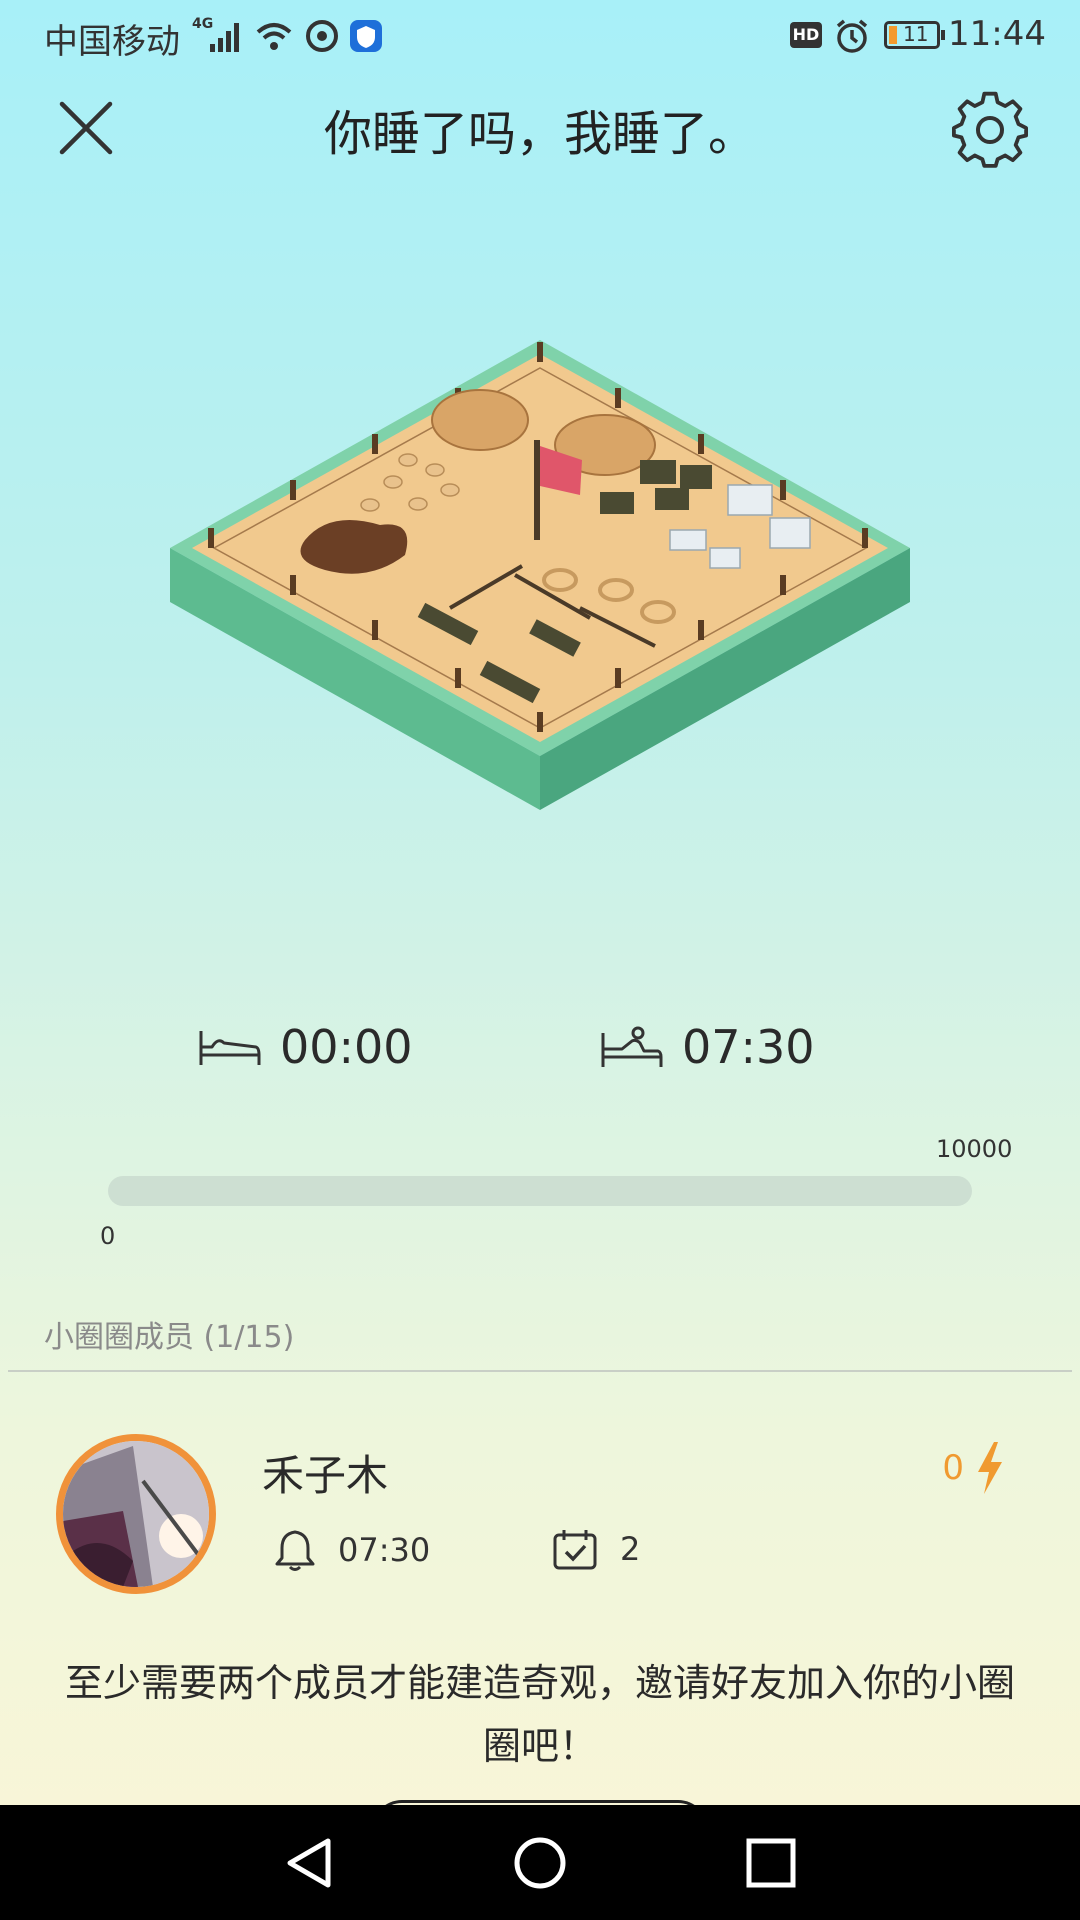 The height and width of the screenshot is (1920, 1080). I want to click on calendar-check-icon, so click(575, 1550).